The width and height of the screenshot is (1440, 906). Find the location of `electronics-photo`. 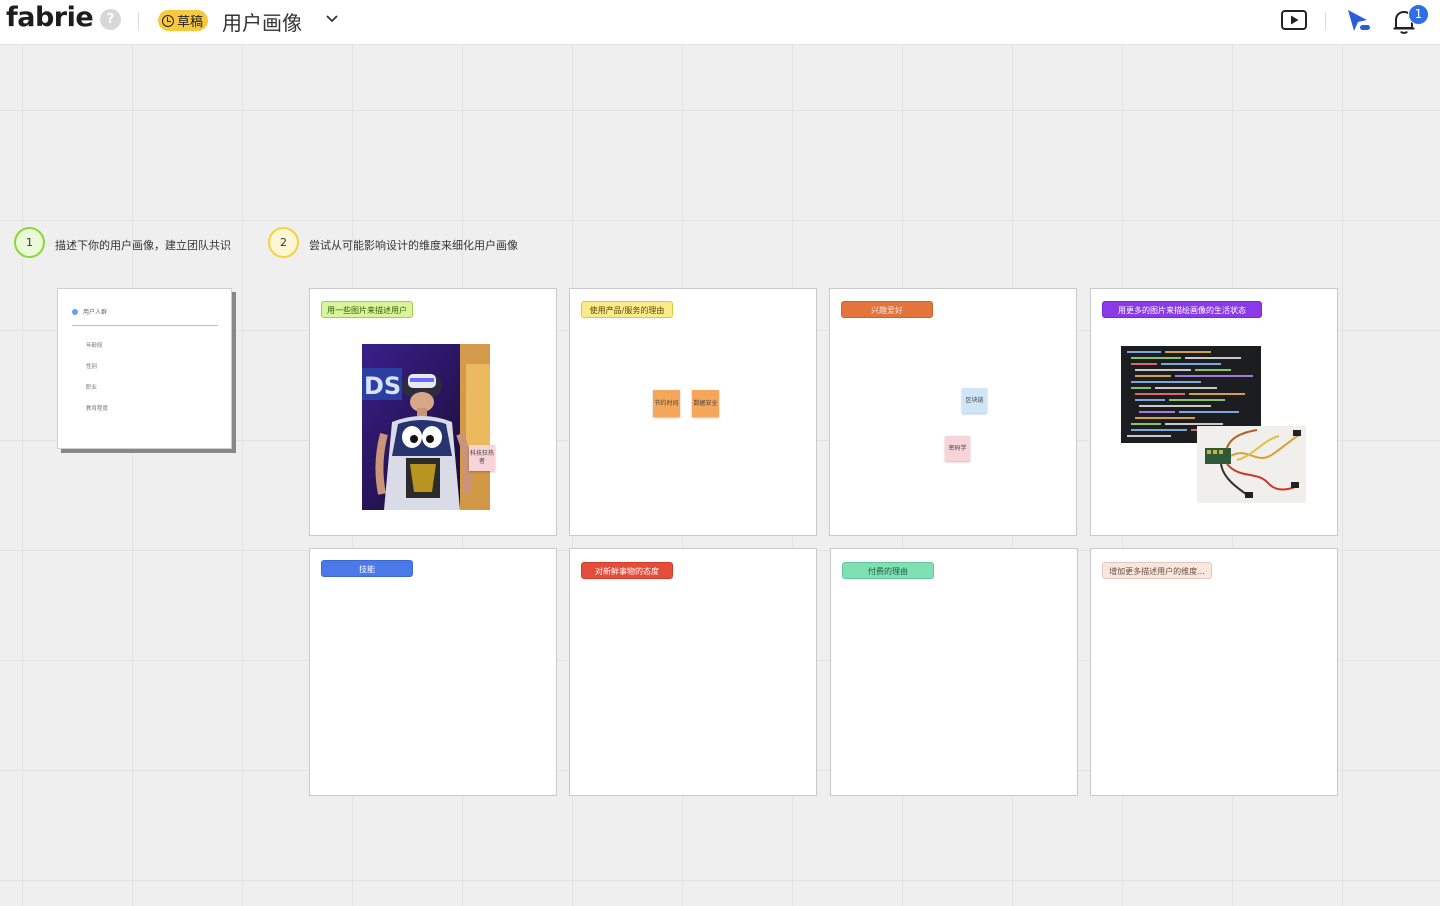

electronics-photo is located at coordinates (1251, 464).